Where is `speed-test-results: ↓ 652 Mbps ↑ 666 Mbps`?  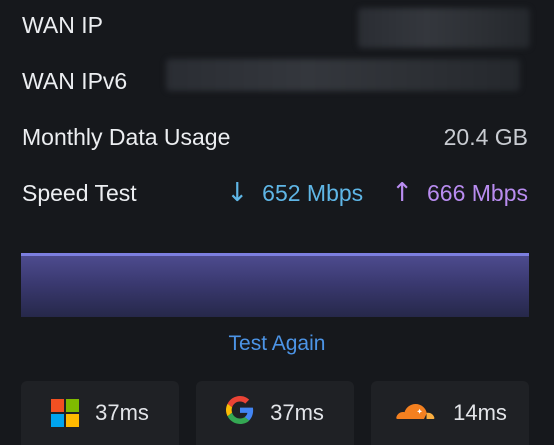 speed-test-results: ↓ 652 Mbps ↑ 666 Mbps is located at coordinates (377, 193).